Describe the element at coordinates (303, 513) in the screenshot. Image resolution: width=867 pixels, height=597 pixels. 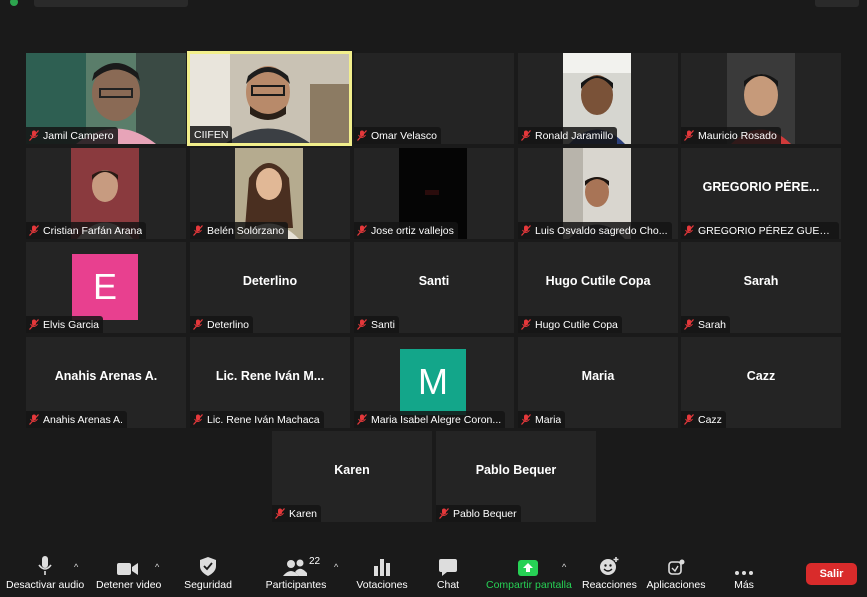
I see `participant-name: Karen` at that location.